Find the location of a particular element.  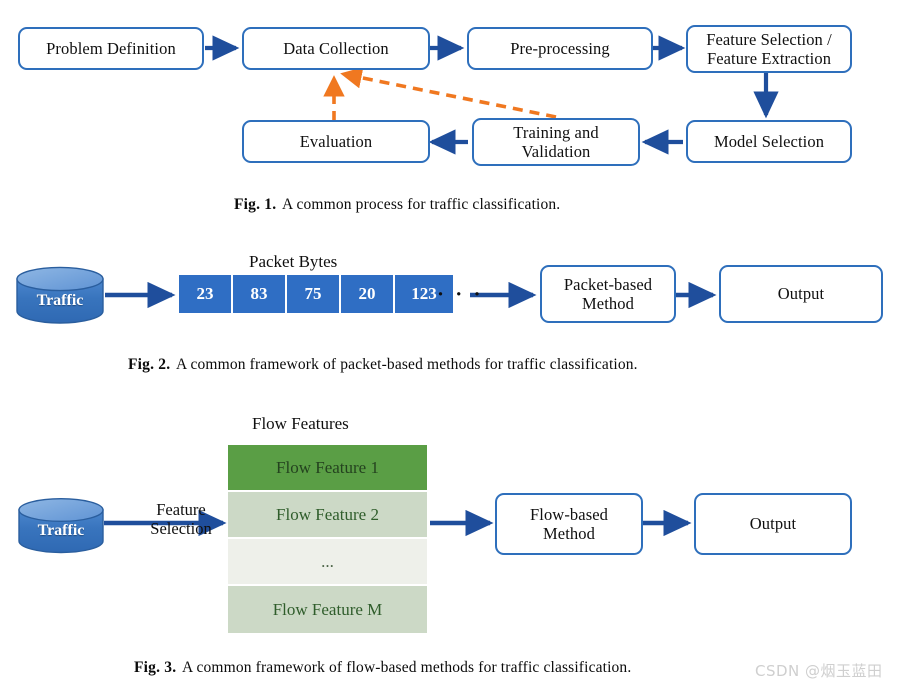

traffic-cylinder-fig3: Traffic is located at coordinates (61, 525).